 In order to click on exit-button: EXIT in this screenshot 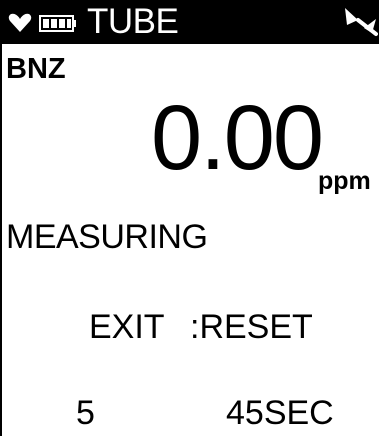, I will do `click(127, 327)`.